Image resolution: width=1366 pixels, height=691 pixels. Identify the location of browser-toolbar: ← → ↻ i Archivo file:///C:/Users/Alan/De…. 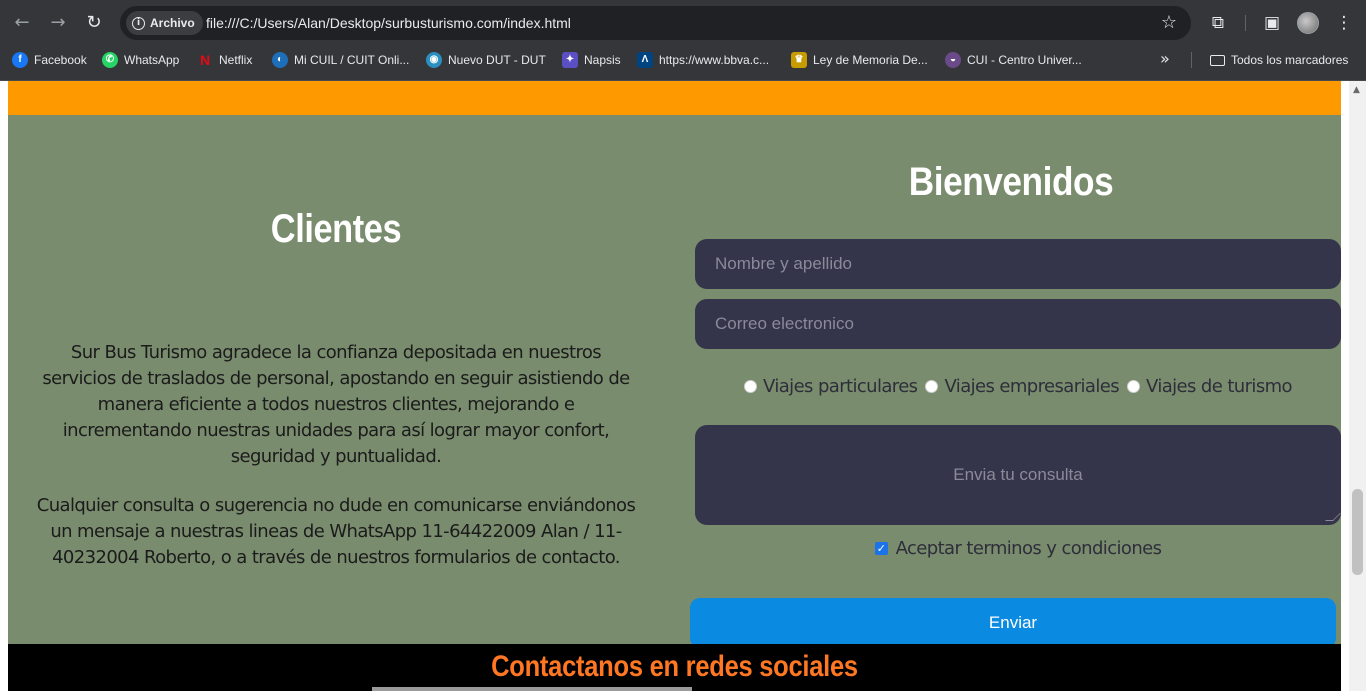
(683, 23).